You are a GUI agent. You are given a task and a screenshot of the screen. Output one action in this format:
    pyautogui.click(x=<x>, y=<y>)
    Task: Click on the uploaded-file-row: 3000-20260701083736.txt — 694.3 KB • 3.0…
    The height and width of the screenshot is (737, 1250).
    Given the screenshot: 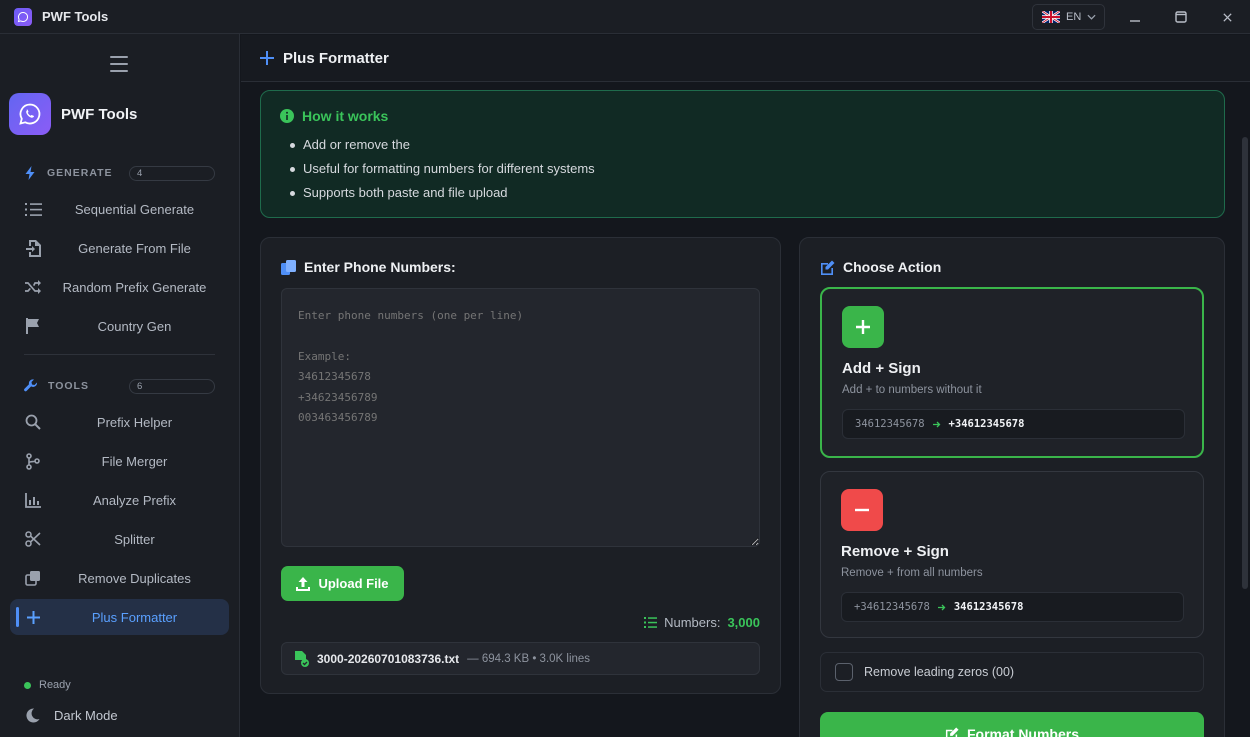 What is the action you would take?
    pyautogui.click(x=520, y=658)
    